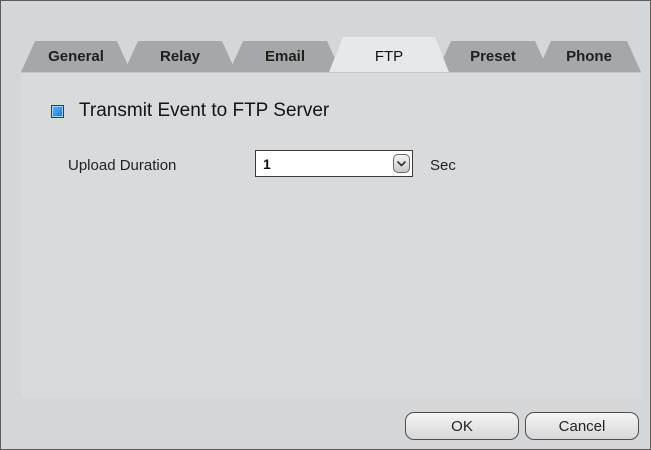 The width and height of the screenshot is (651, 450). I want to click on upload-duration-label: Upload Duration, so click(122, 165).